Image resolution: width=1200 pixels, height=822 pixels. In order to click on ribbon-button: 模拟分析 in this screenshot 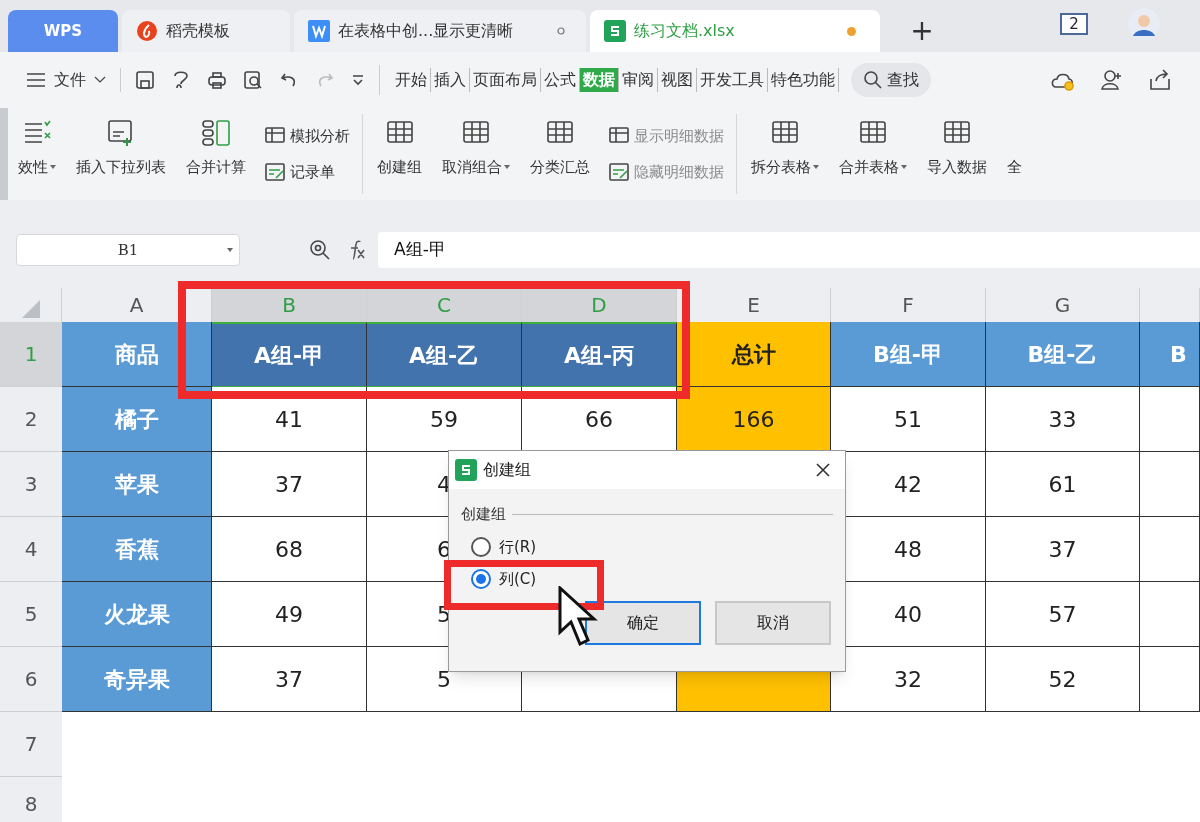, I will do `click(307, 135)`.